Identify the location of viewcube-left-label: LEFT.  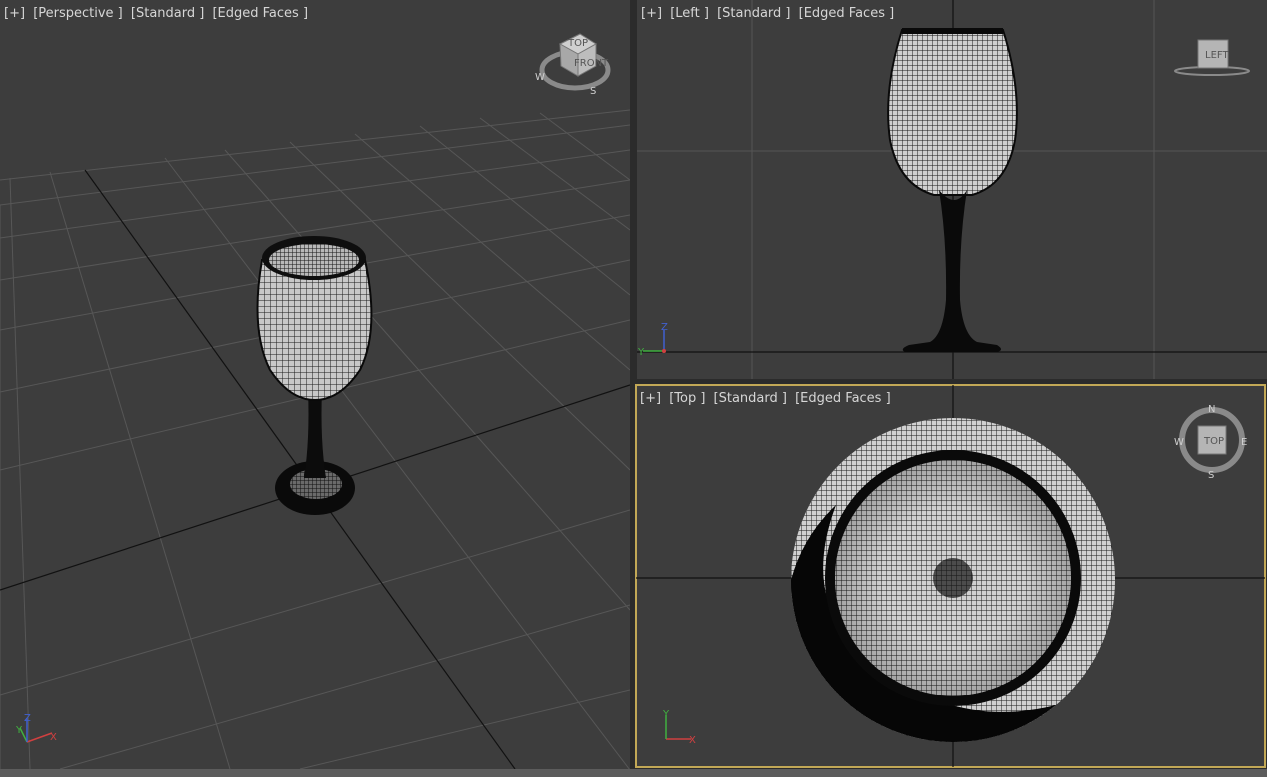
(1217, 55).